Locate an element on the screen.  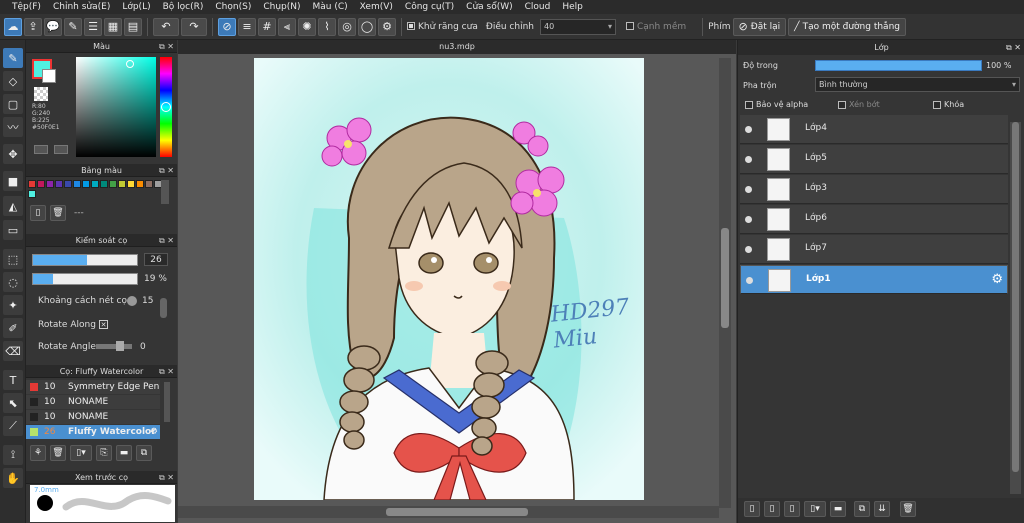
new-halftone-layer-icon: ▯ is located at coordinates (772, 509).